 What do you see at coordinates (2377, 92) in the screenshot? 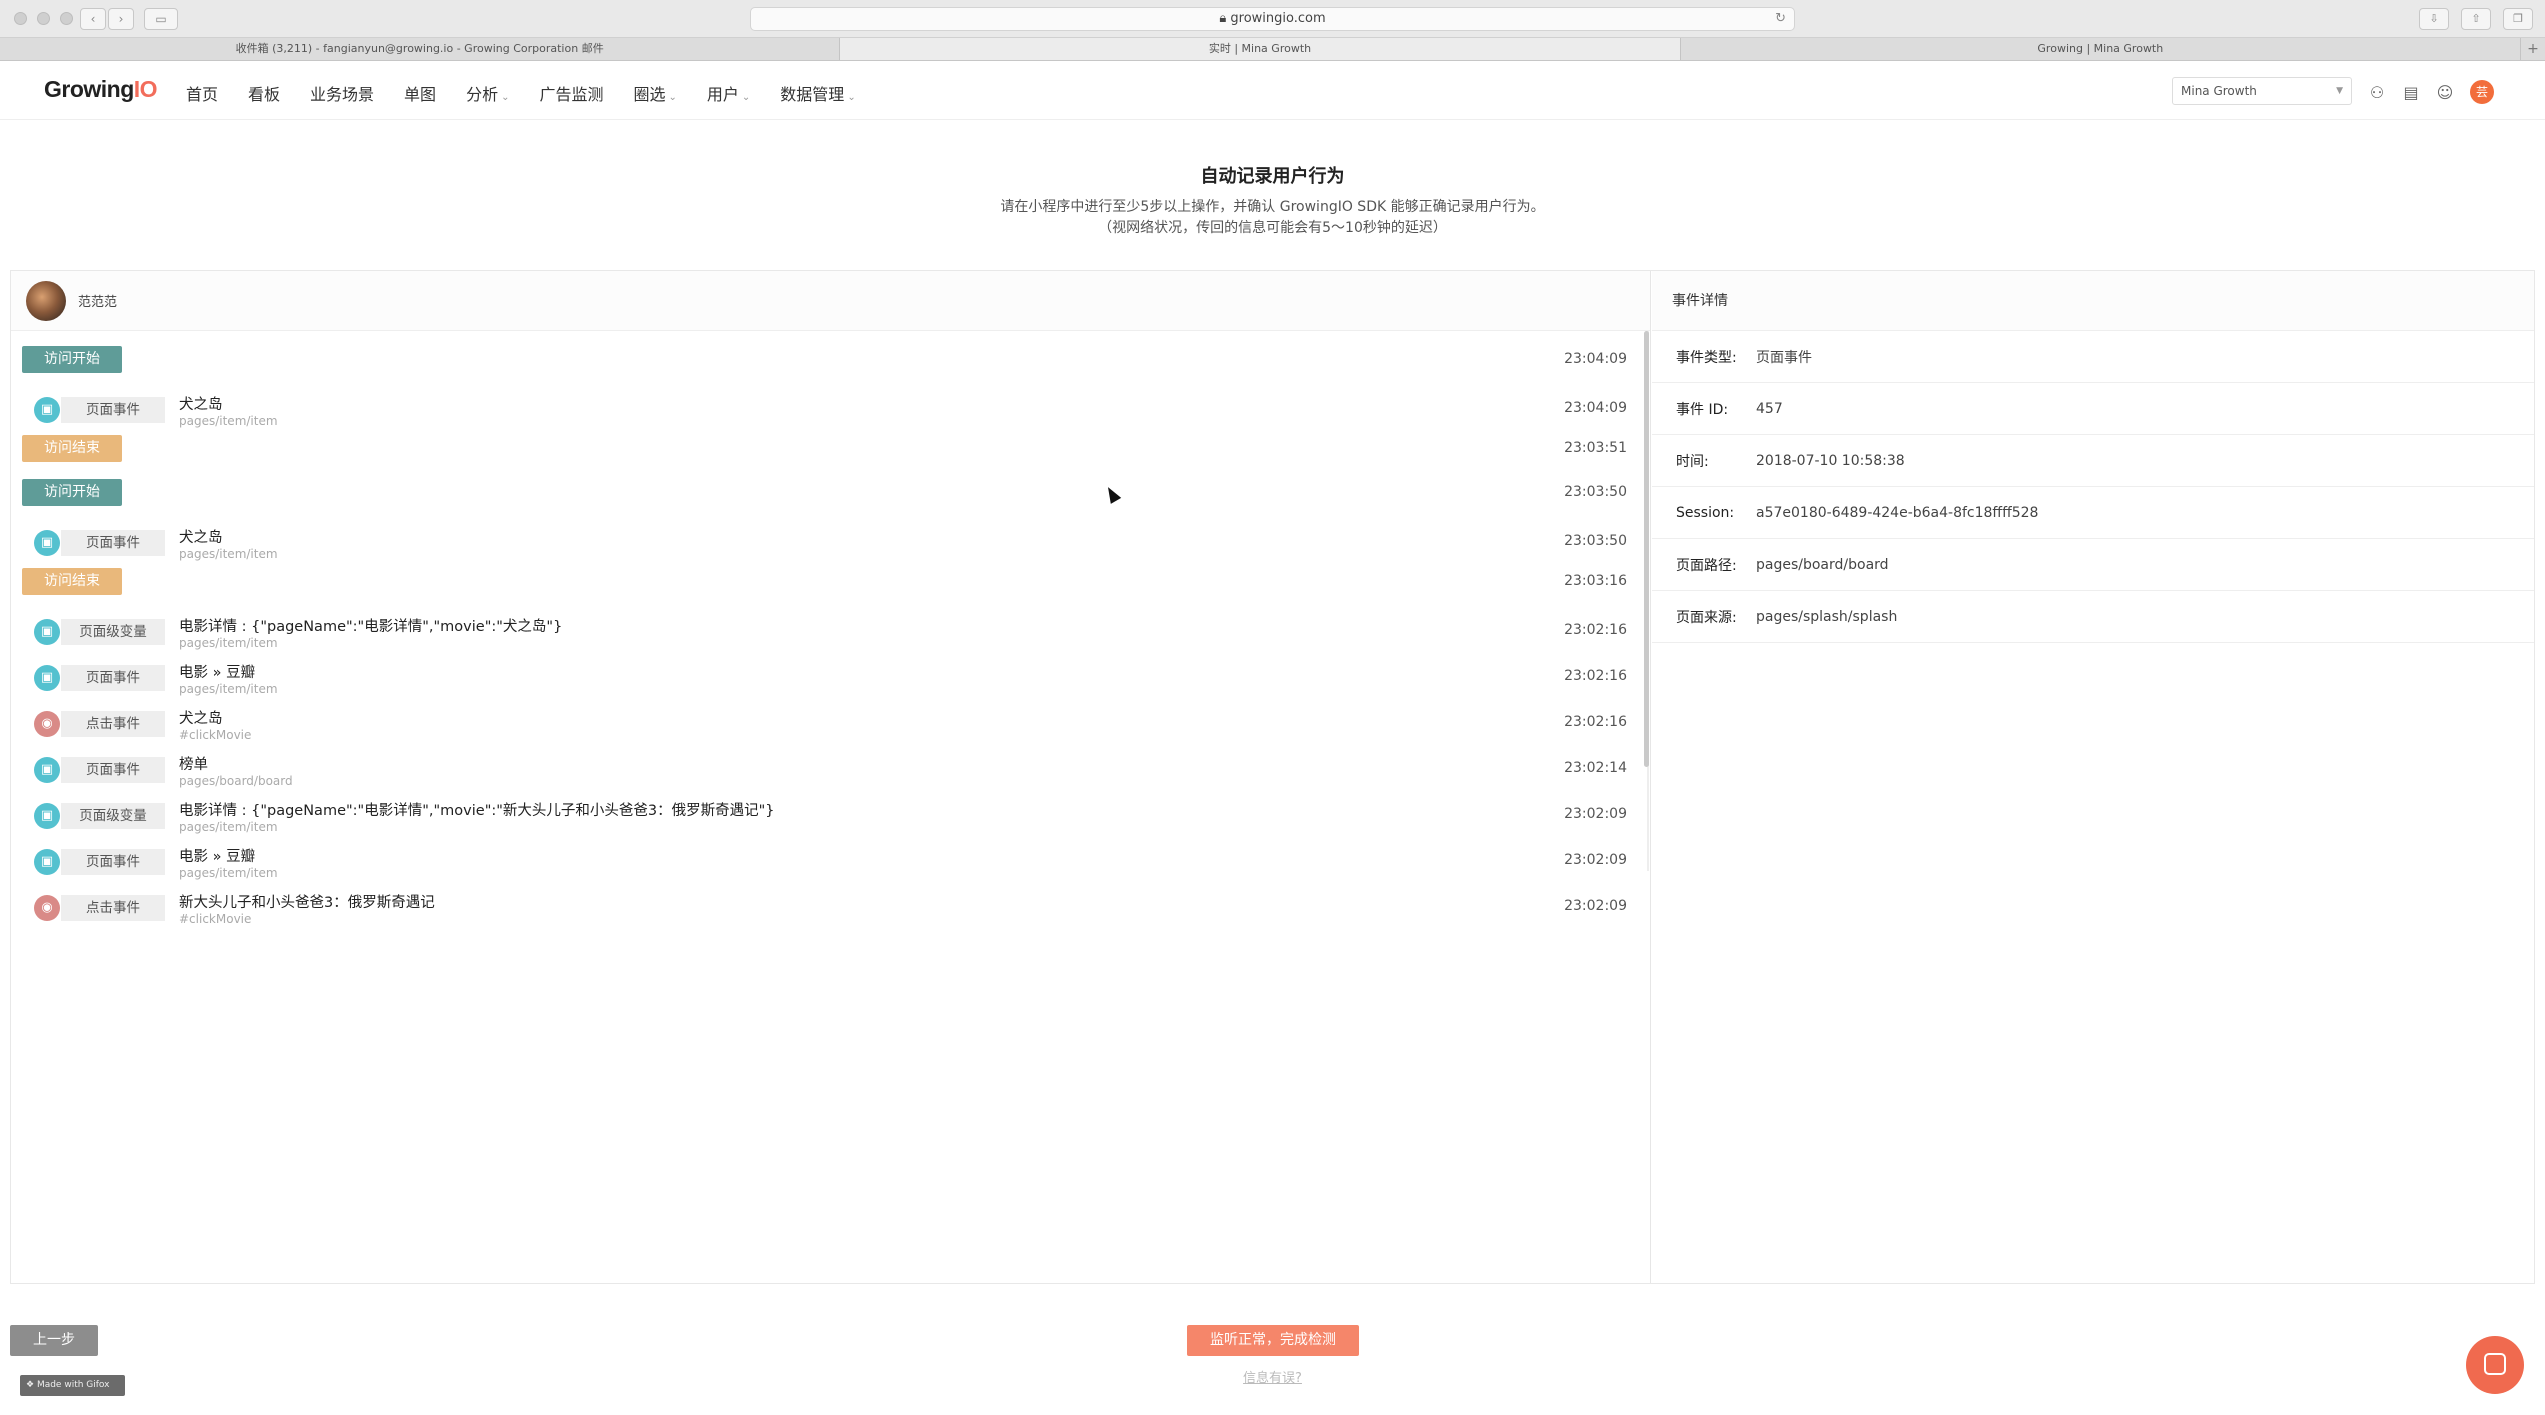
I see `team-icon: ⚇` at bounding box center [2377, 92].